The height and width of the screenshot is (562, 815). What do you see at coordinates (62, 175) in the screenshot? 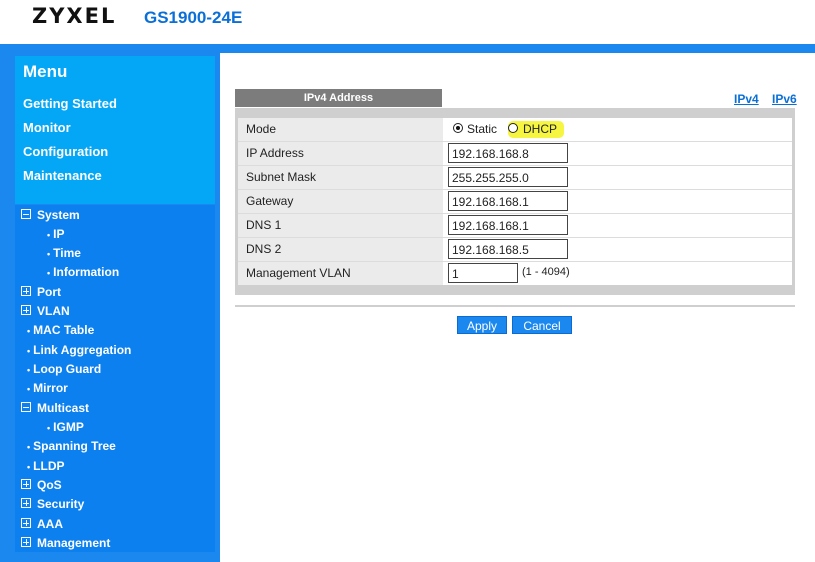
I see `menu-link-maintenance: Maintenance` at bounding box center [62, 175].